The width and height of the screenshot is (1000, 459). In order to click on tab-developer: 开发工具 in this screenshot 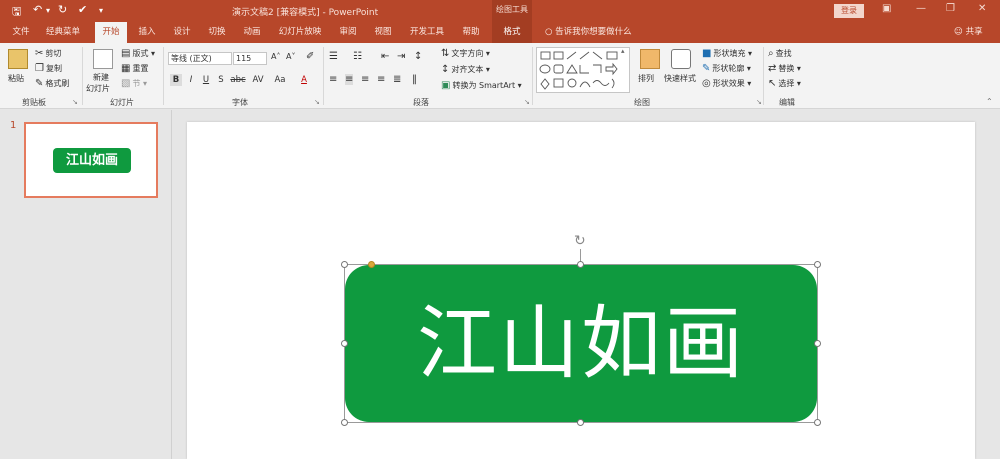, I will do `click(427, 32)`.